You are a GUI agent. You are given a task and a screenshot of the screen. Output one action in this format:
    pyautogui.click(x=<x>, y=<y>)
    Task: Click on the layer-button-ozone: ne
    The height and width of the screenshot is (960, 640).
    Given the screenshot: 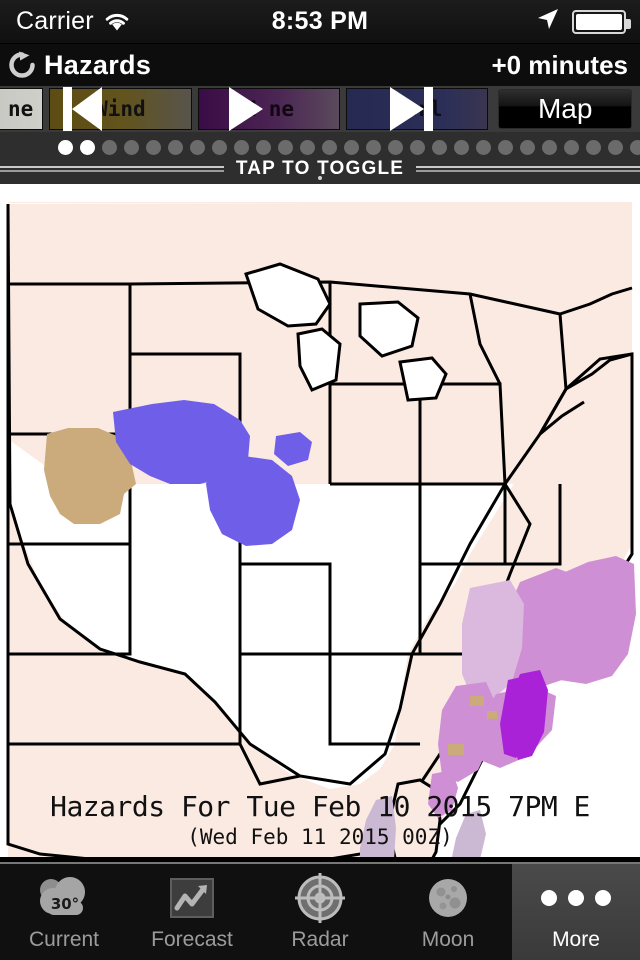 What is the action you would take?
    pyautogui.click(x=22, y=109)
    